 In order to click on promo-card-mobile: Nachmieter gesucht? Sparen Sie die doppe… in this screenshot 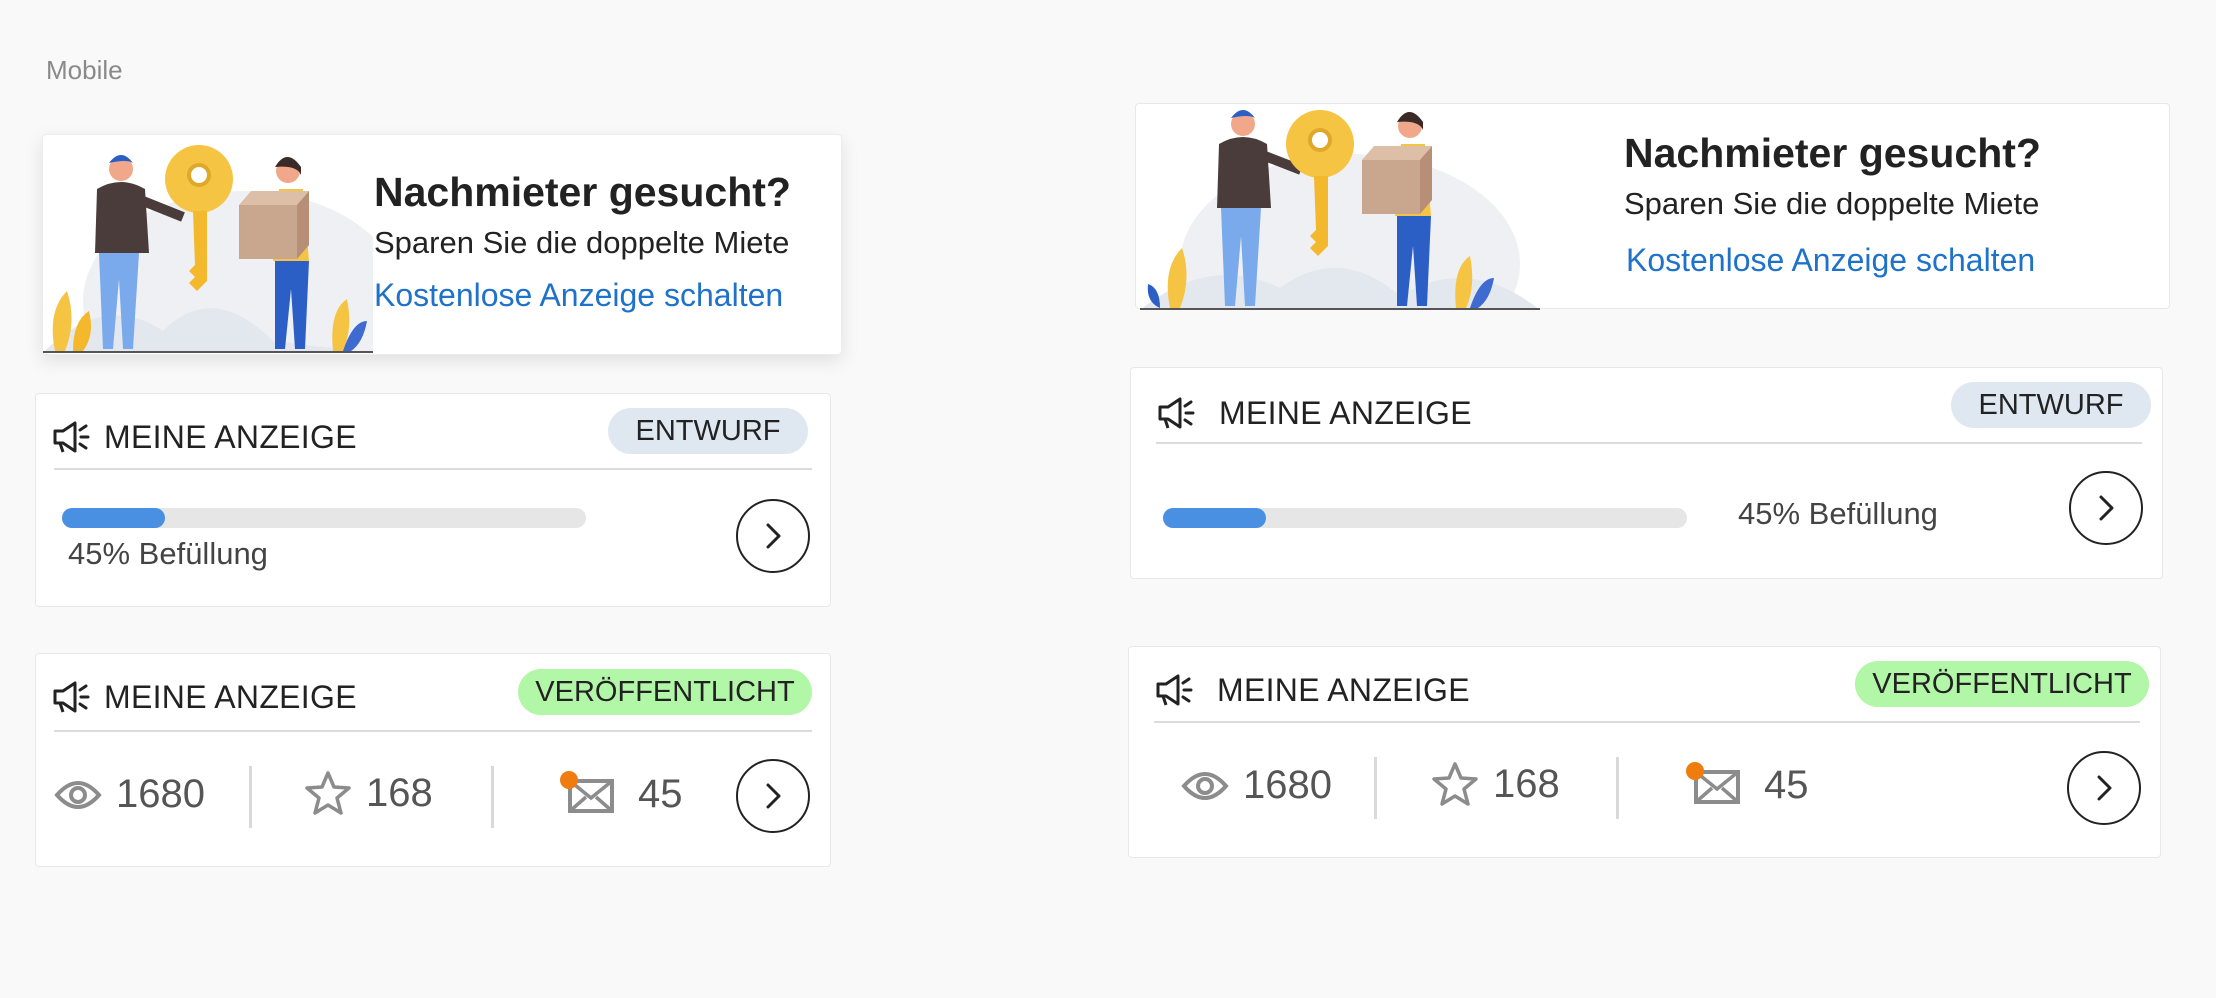, I will do `click(442, 244)`.